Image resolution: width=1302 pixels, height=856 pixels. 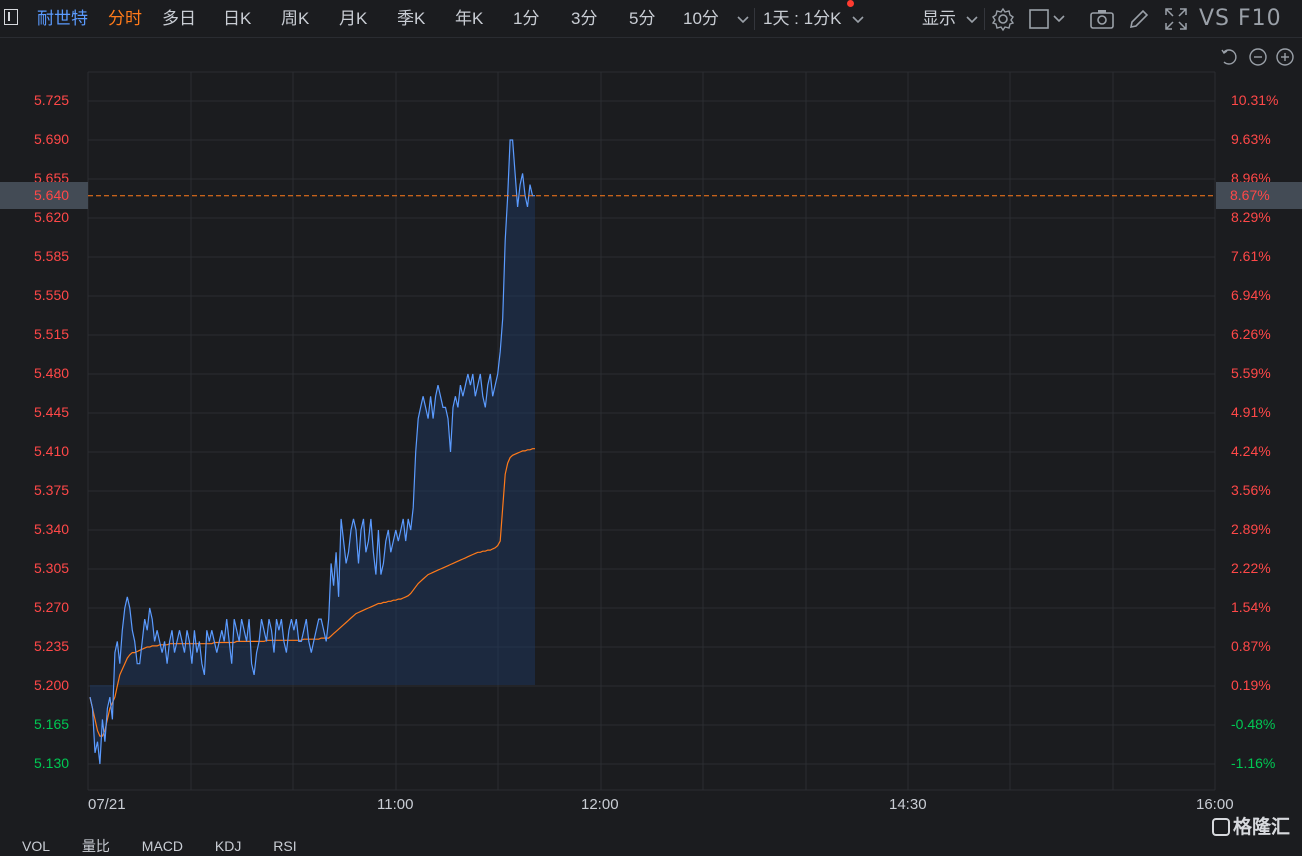 I want to click on percent-tick-label: 0.87%, so click(x=1251, y=646).